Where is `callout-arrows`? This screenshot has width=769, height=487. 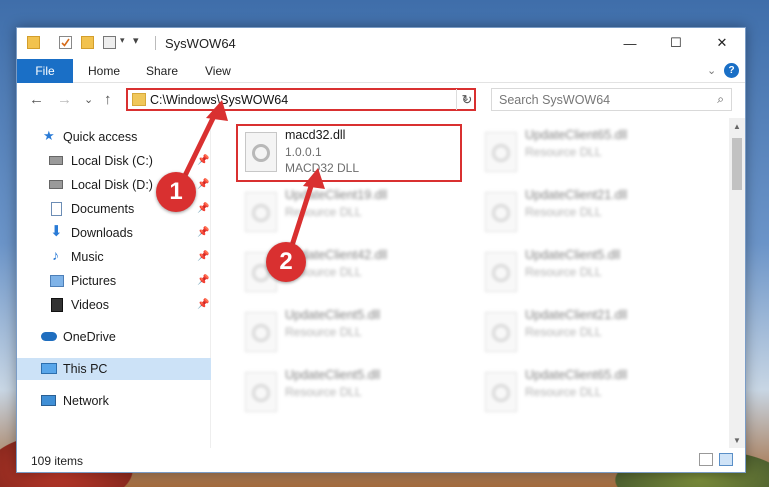 callout-arrows is located at coordinates (250, 179).